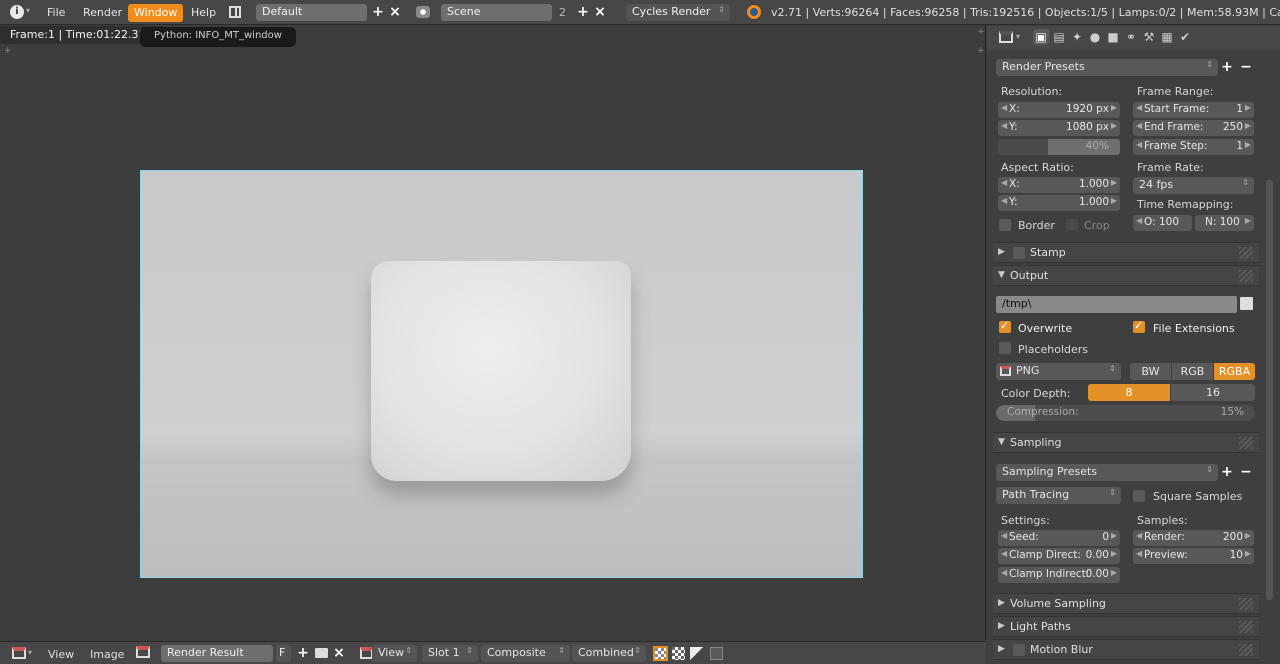 This screenshot has width=1280, height=664. What do you see at coordinates (1059, 147) in the screenshot?
I see `resolution-percent-slider: 40%` at bounding box center [1059, 147].